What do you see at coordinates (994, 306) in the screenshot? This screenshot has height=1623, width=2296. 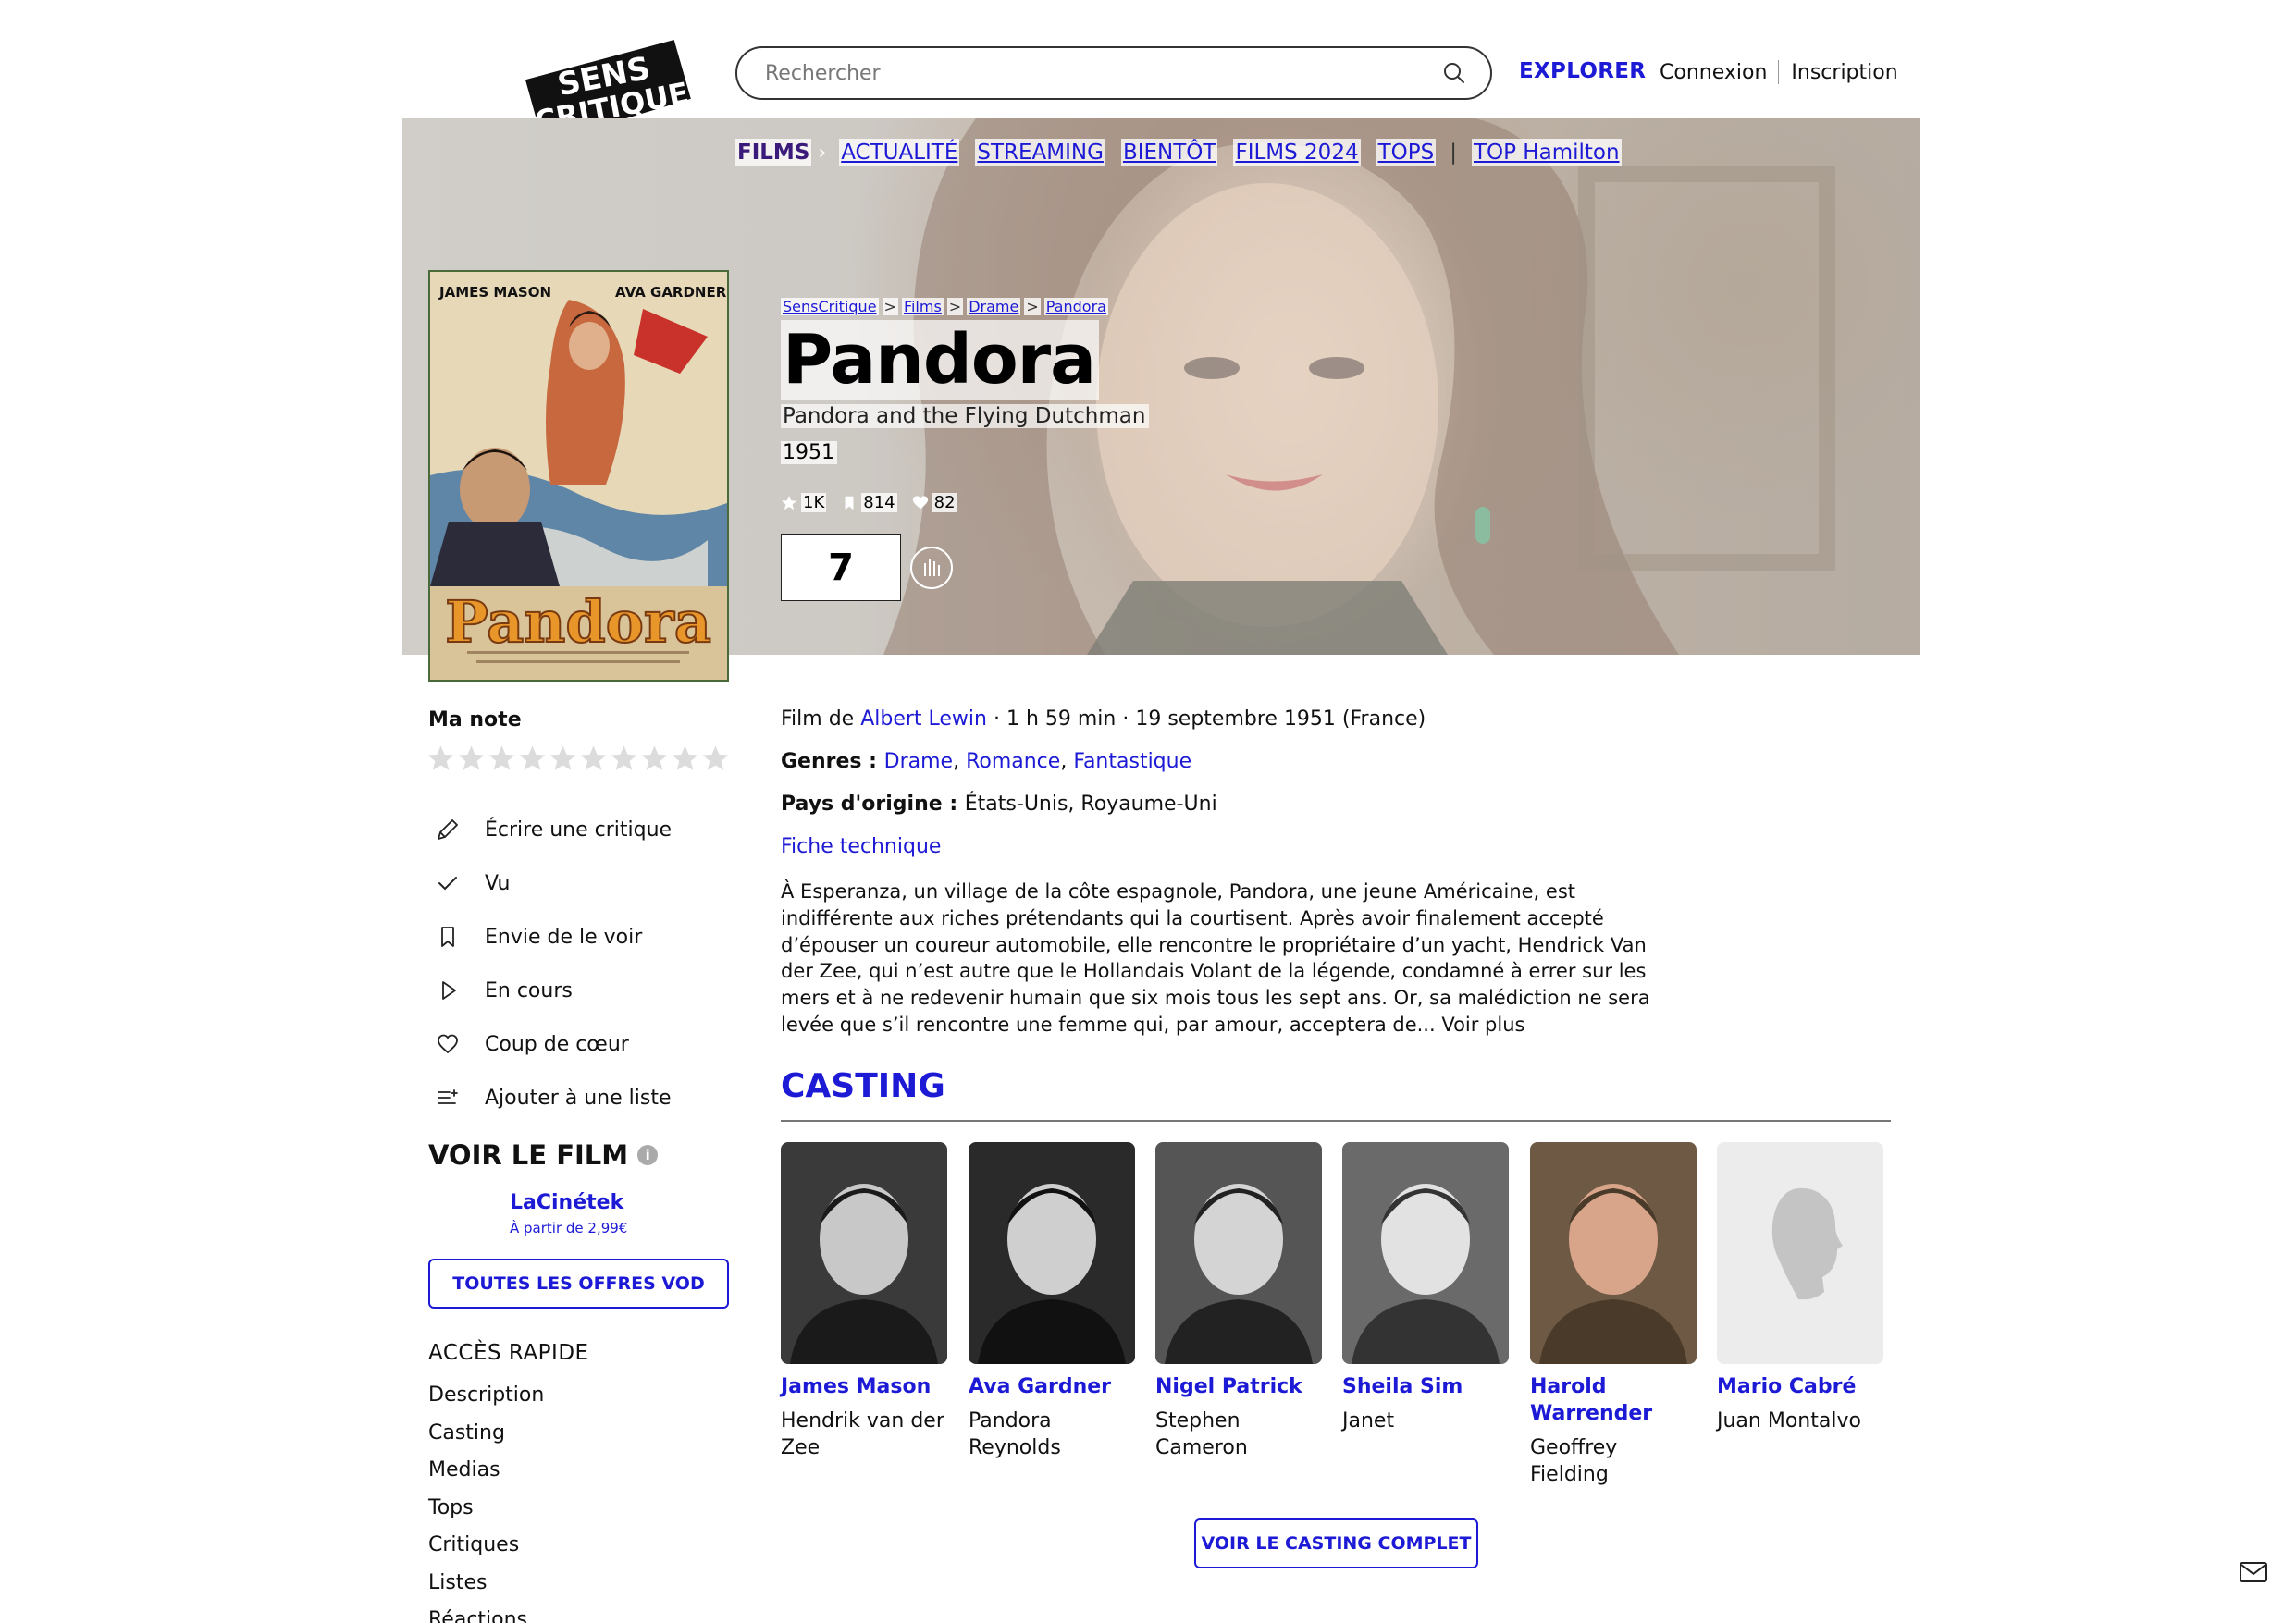 I see `breadcrumb-item: Drame` at bounding box center [994, 306].